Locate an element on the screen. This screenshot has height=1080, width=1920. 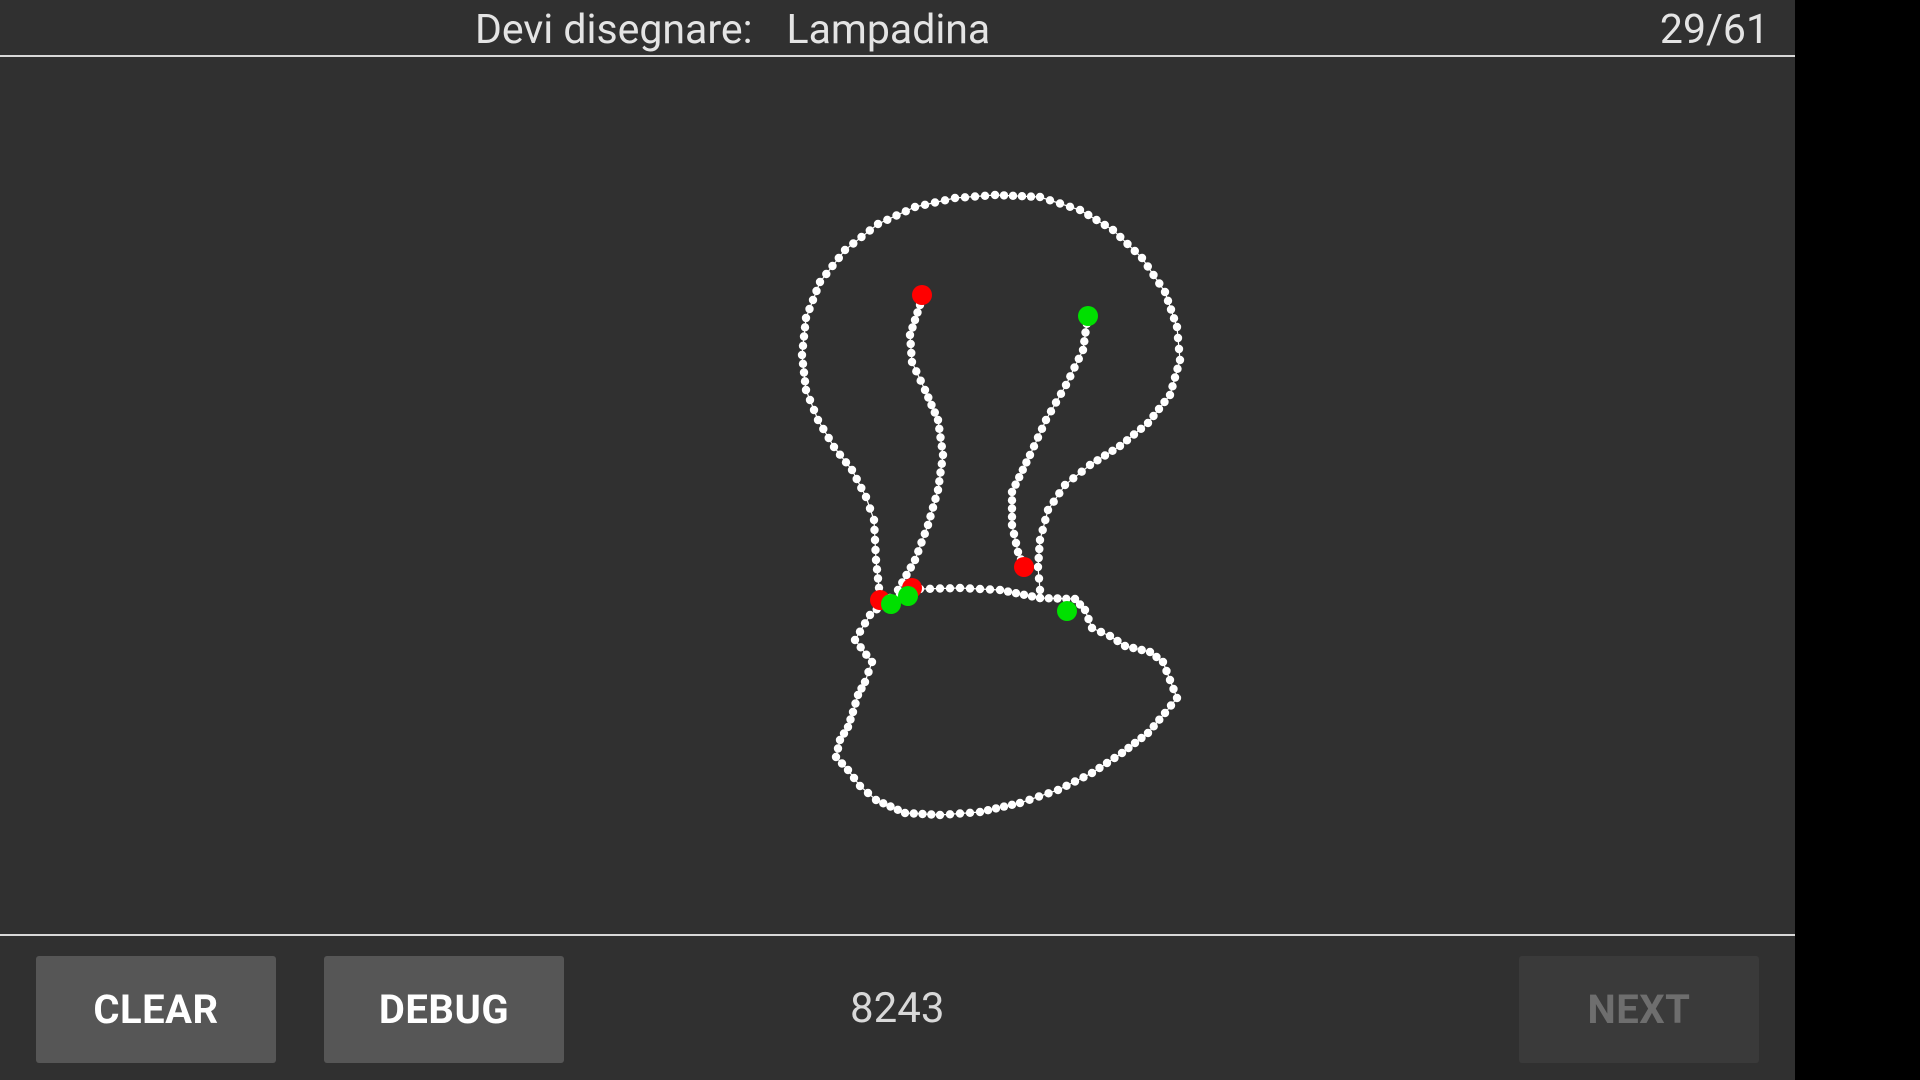
debug-button: DEBUG is located at coordinates (444, 1009).